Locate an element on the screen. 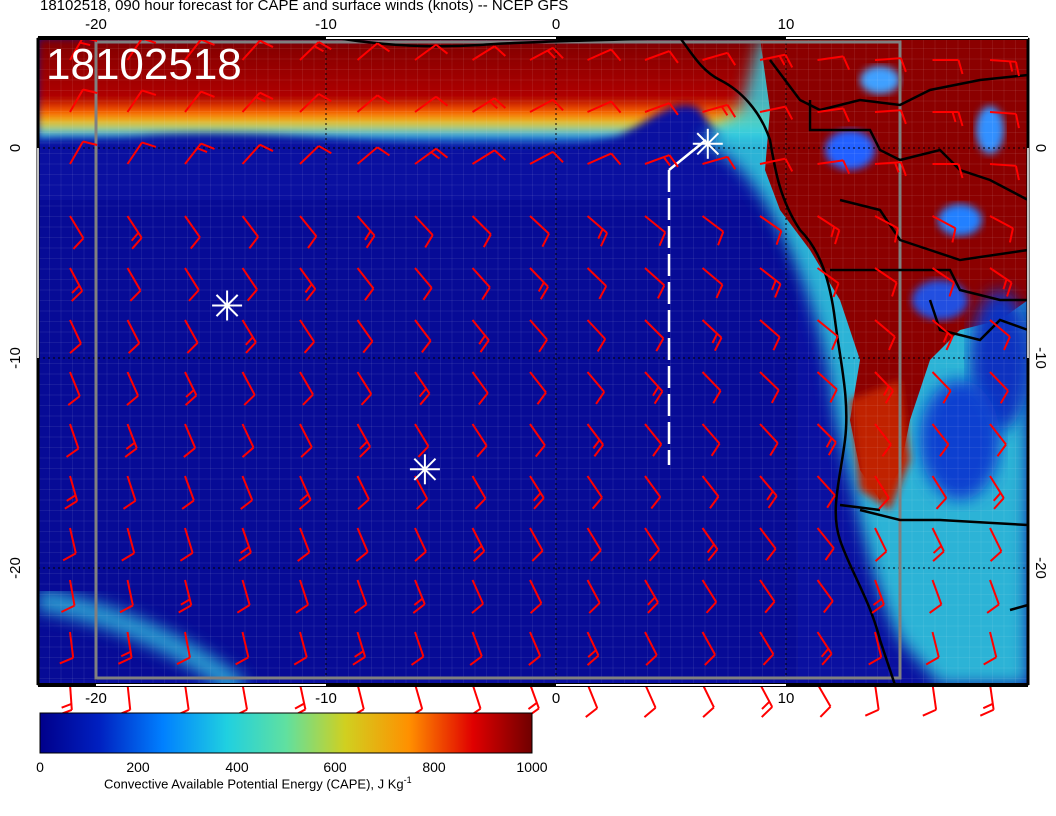 This screenshot has height=816, width=1056. y-tick-right: -10 is located at coordinates (1040, 358).